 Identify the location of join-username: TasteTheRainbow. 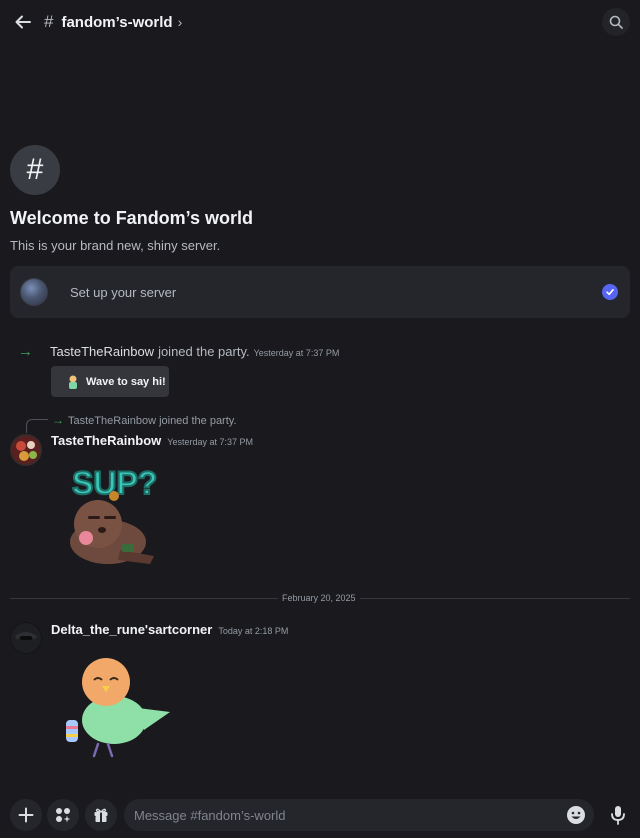
(102, 351).